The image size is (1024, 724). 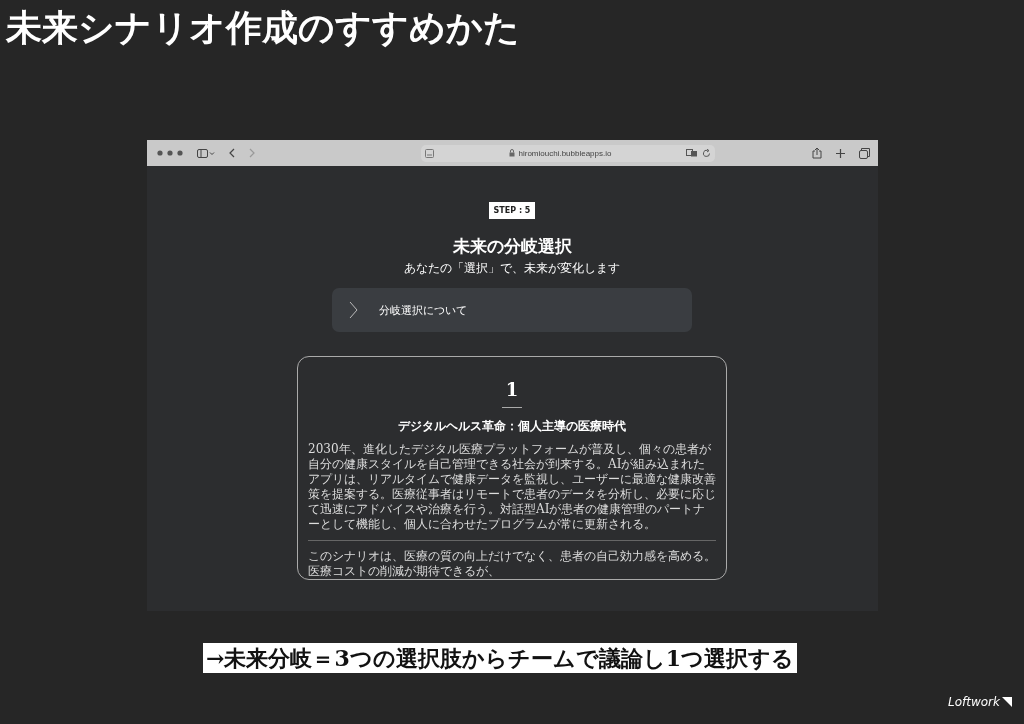 I want to click on triangle-icon, so click(x=1007, y=702).